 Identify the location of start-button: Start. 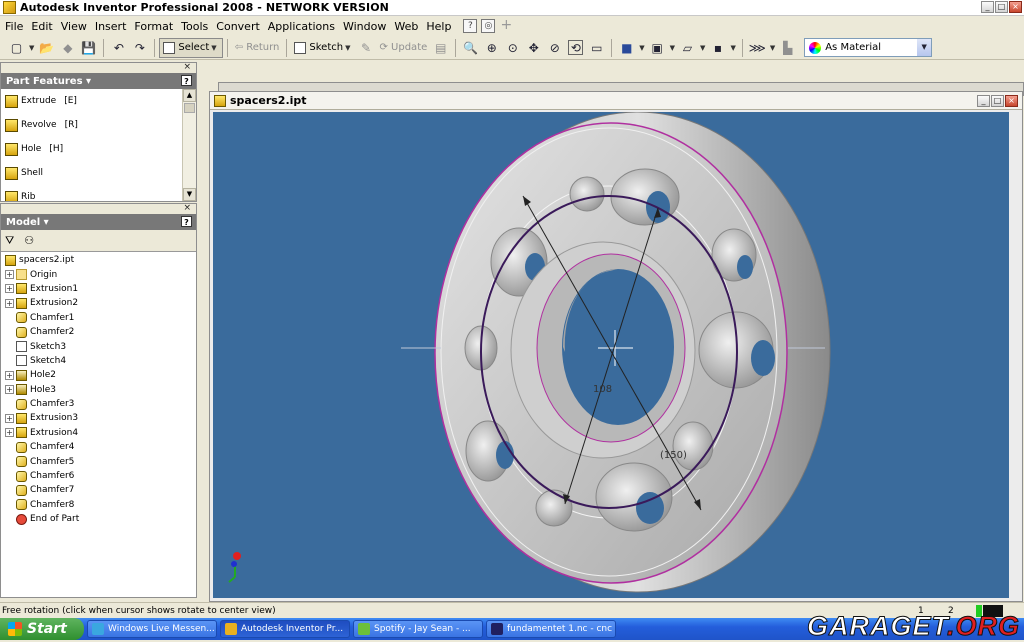
(42, 629).